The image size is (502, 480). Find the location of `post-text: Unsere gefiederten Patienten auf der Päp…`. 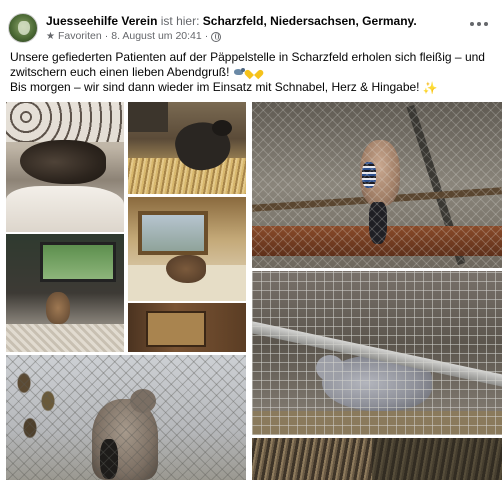

post-text: Unsere gefiederten Patienten auf der Päp… is located at coordinates (253, 73).